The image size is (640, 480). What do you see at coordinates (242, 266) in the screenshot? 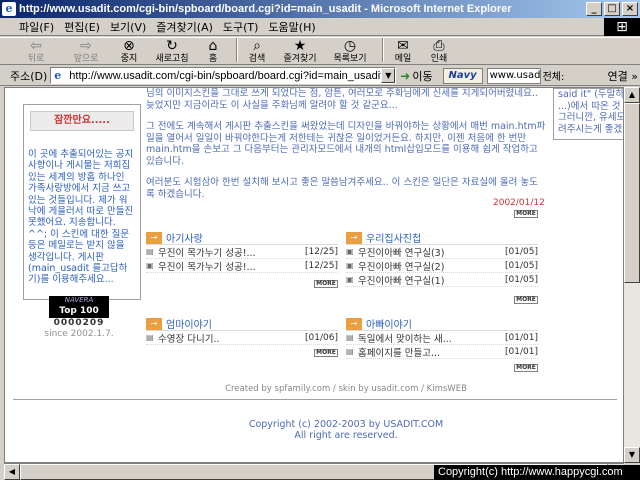
I see `board-row: ▣ 우진이 목가누기 성공!... [12/25]` at bounding box center [242, 266].